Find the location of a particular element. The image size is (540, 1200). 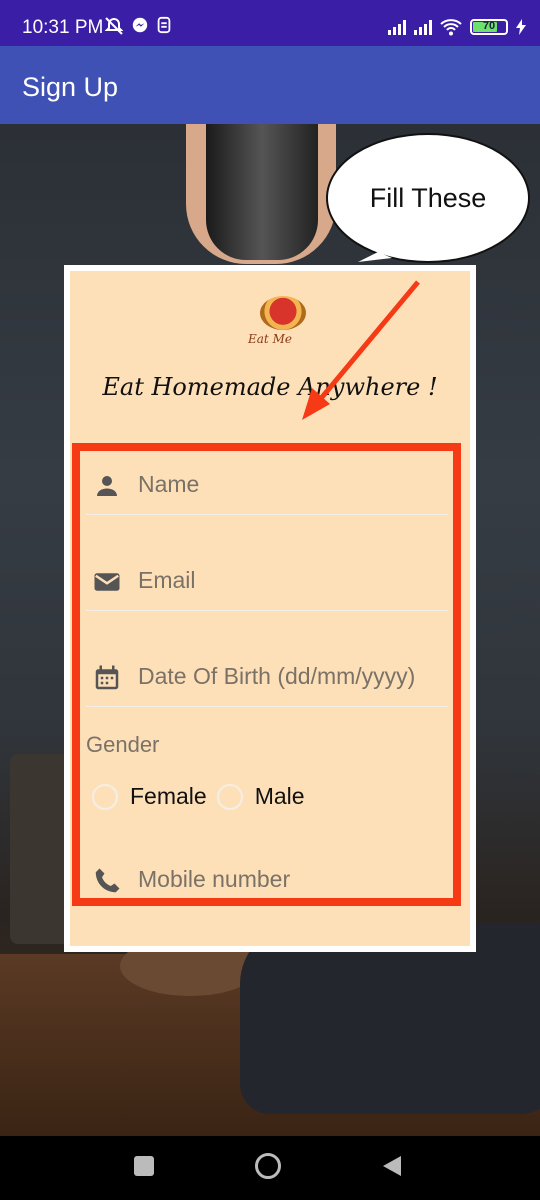

male-label: Male is located at coordinates (280, 796).